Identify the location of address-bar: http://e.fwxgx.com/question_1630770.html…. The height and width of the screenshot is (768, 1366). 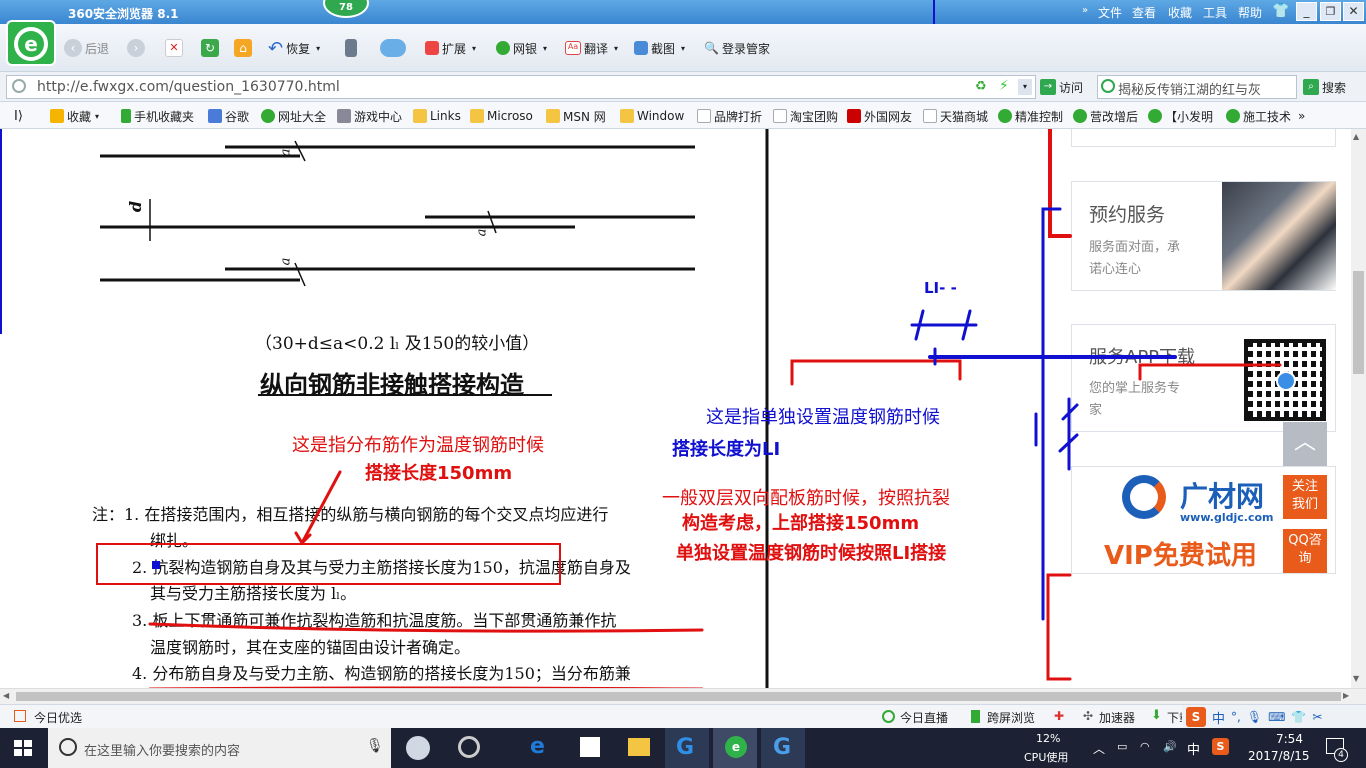
(521, 87).